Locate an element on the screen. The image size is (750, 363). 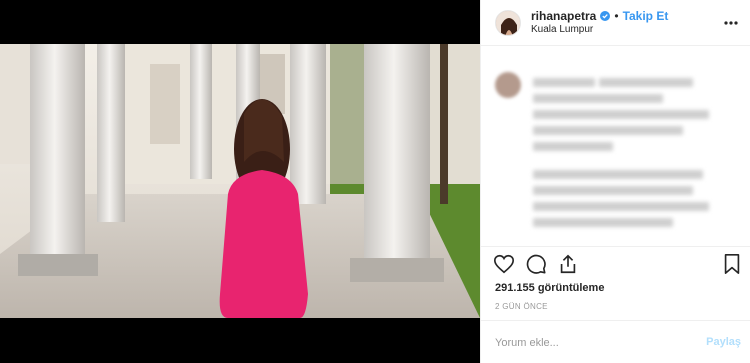
post-comment-button: Paylaş is located at coordinates (723, 342).